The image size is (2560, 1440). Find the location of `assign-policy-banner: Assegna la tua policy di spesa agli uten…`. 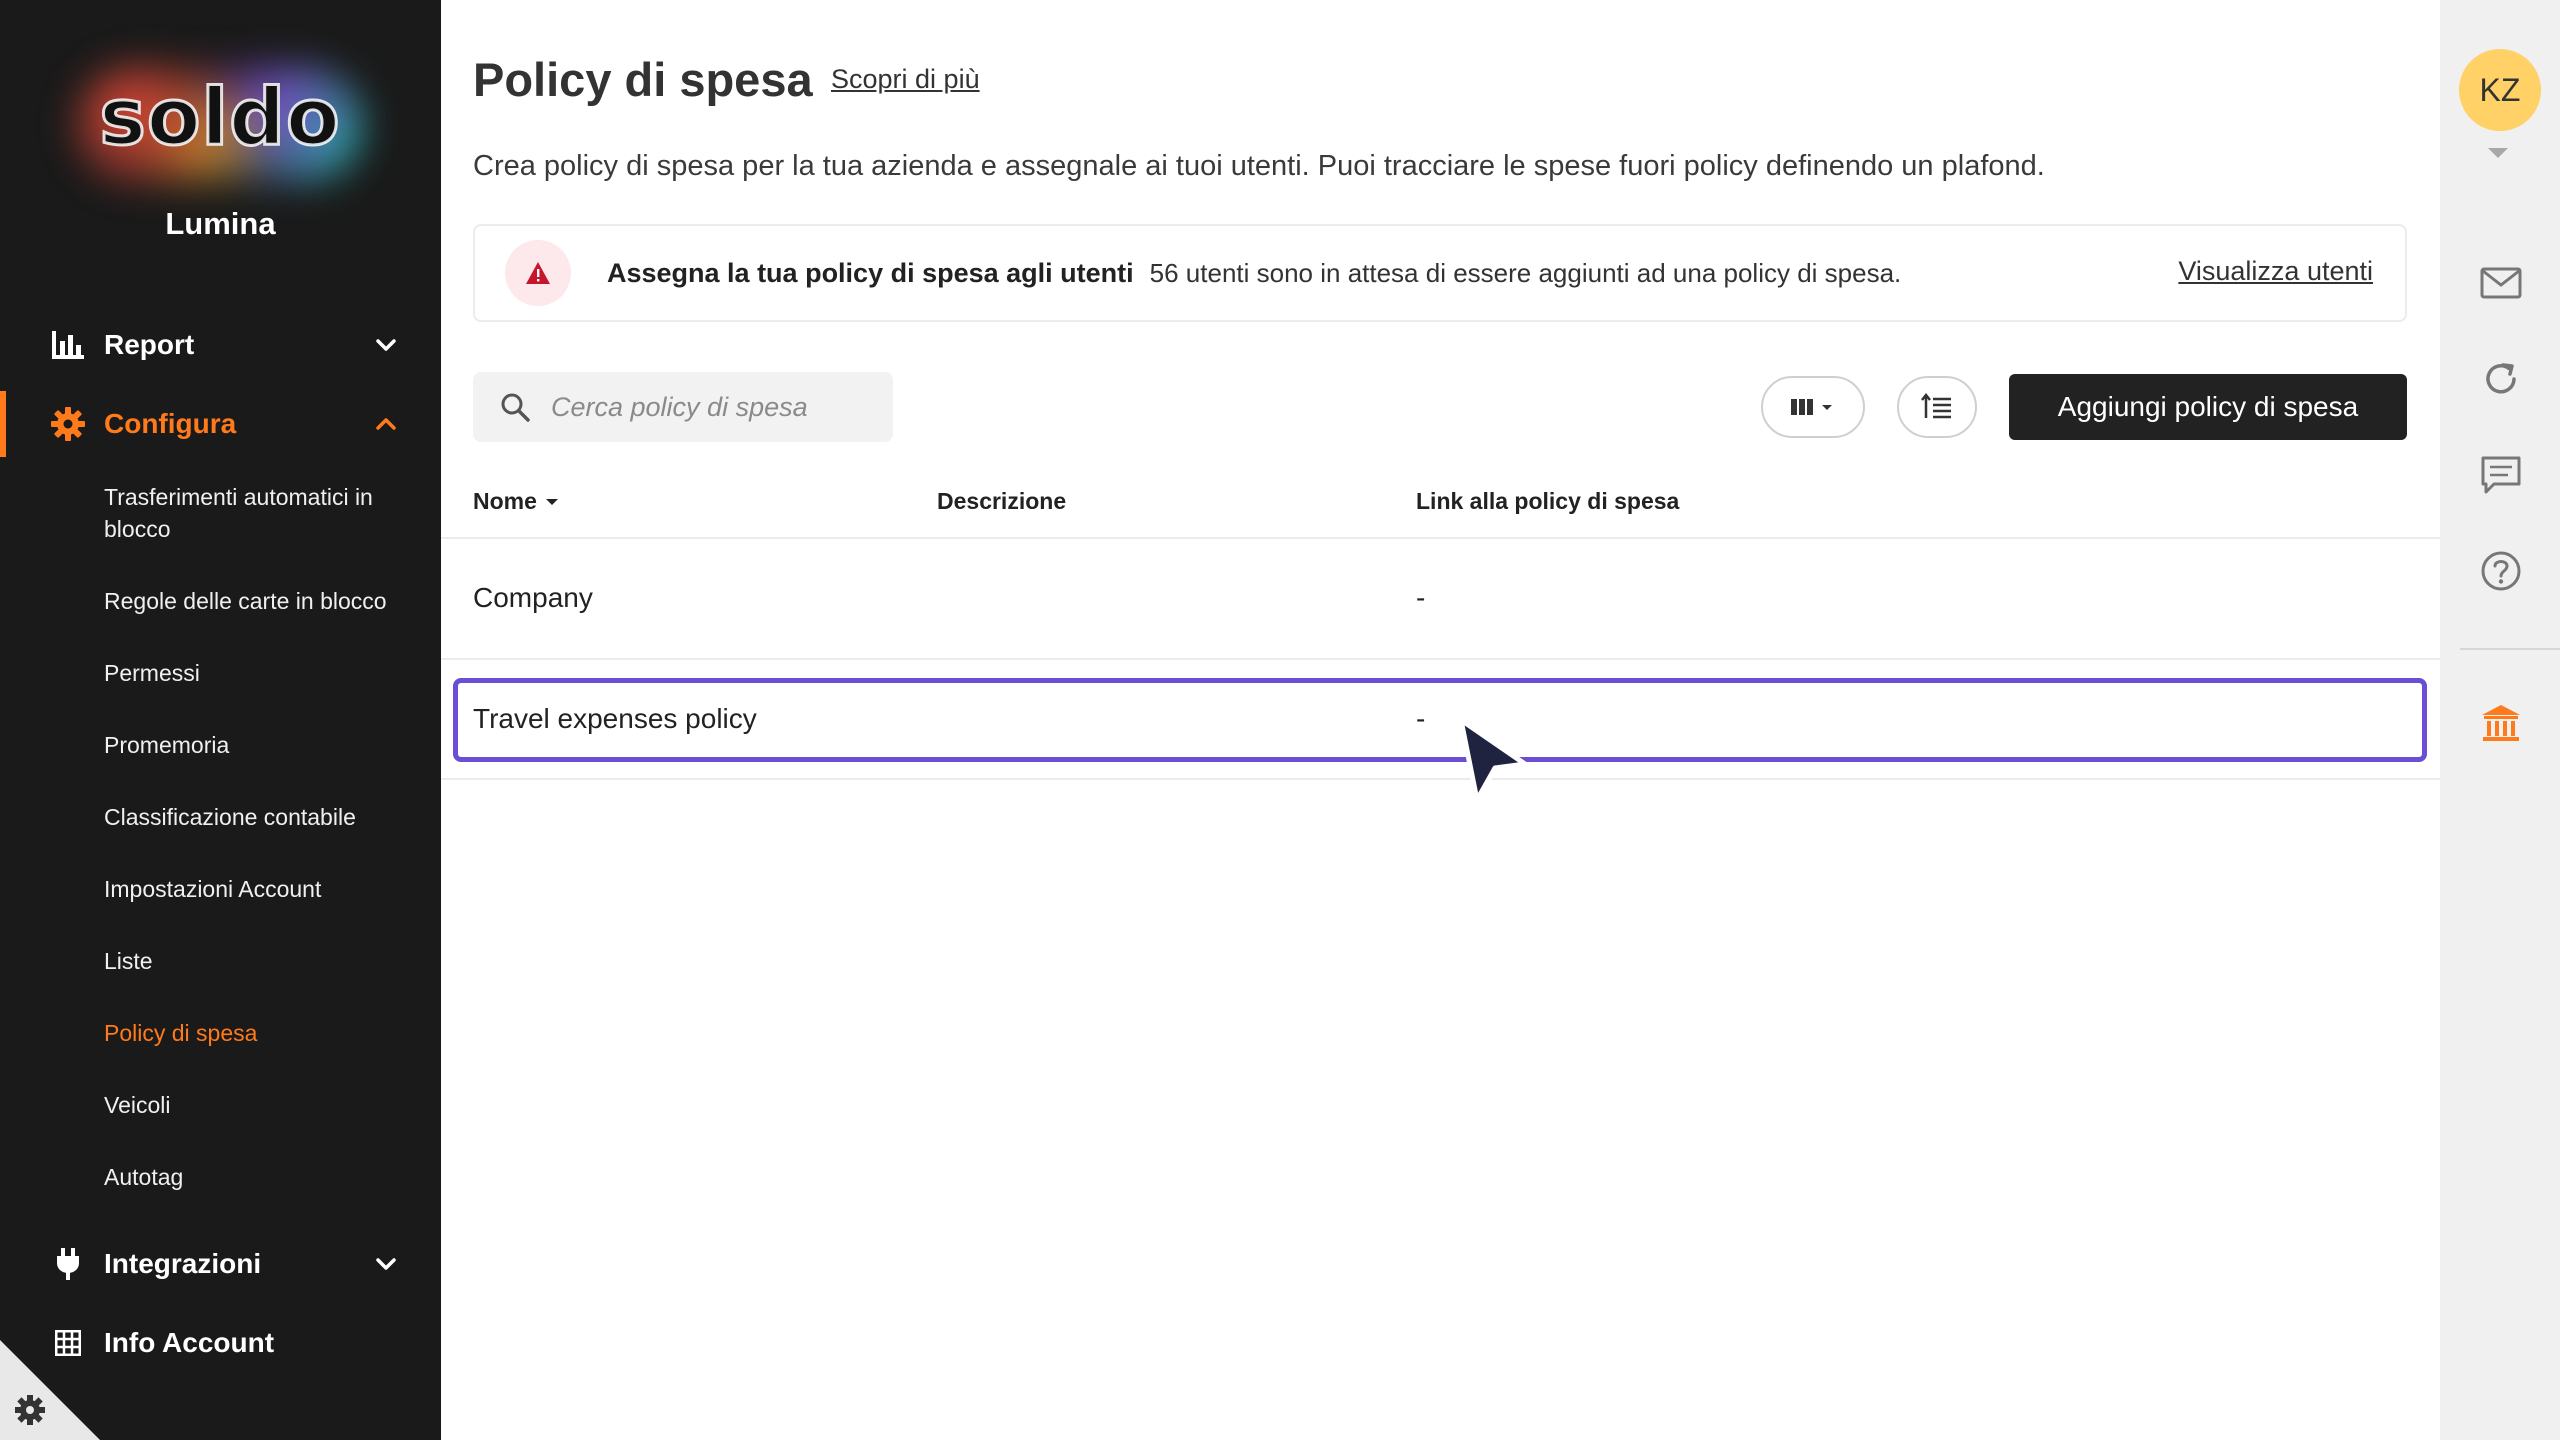

assign-policy-banner: Assegna la tua policy di spesa agli uten… is located at coordinates (1440, 273).